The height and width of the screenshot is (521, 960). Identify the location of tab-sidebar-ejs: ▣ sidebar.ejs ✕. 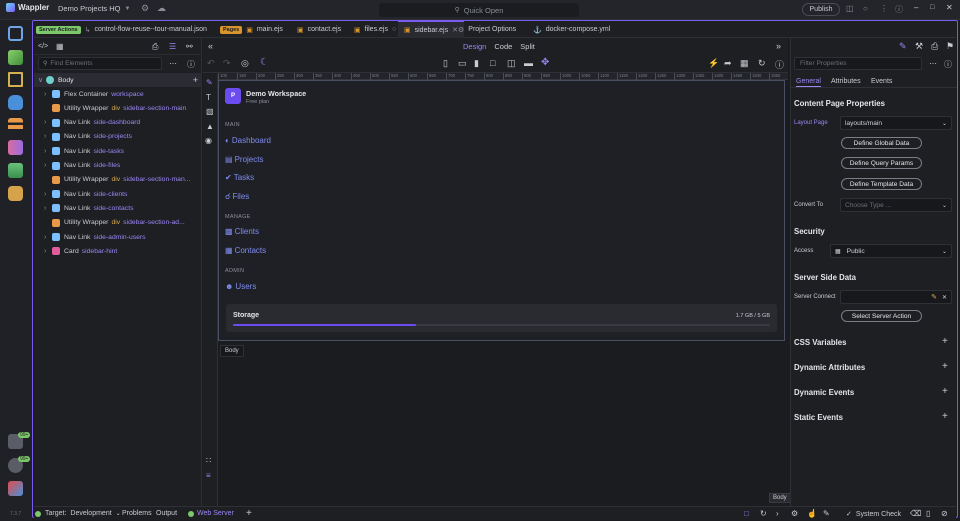
(431, 29).